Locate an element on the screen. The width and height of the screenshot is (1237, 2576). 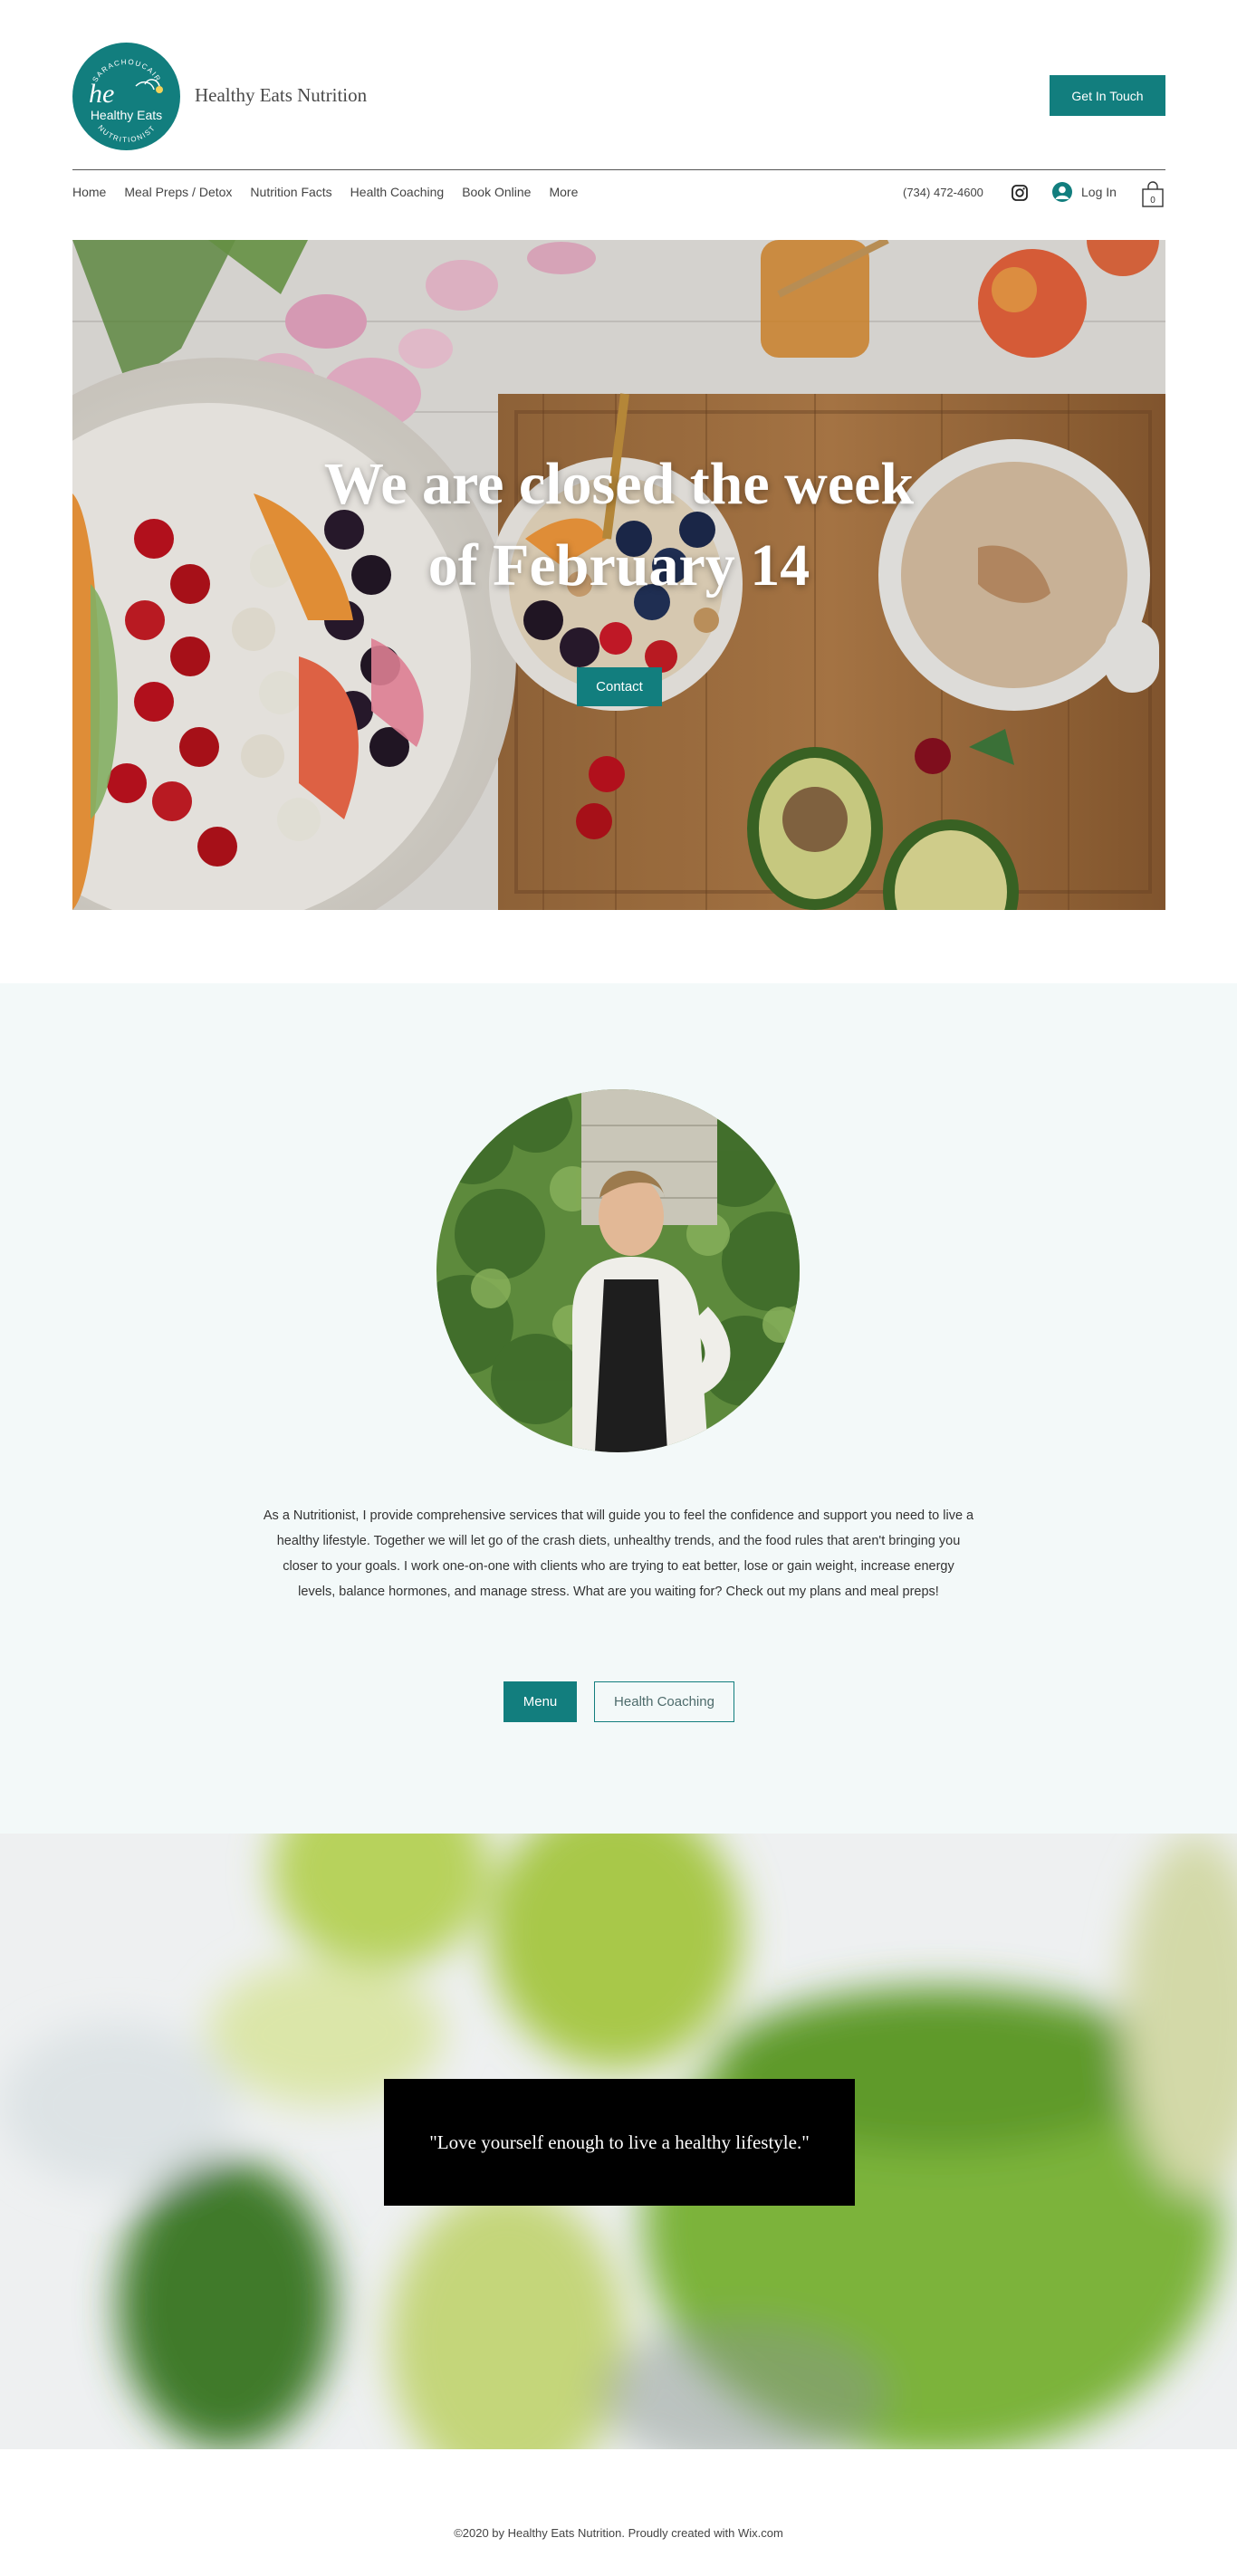
svg-text: NUTRITIONIST is located at coordinates (127, 133).